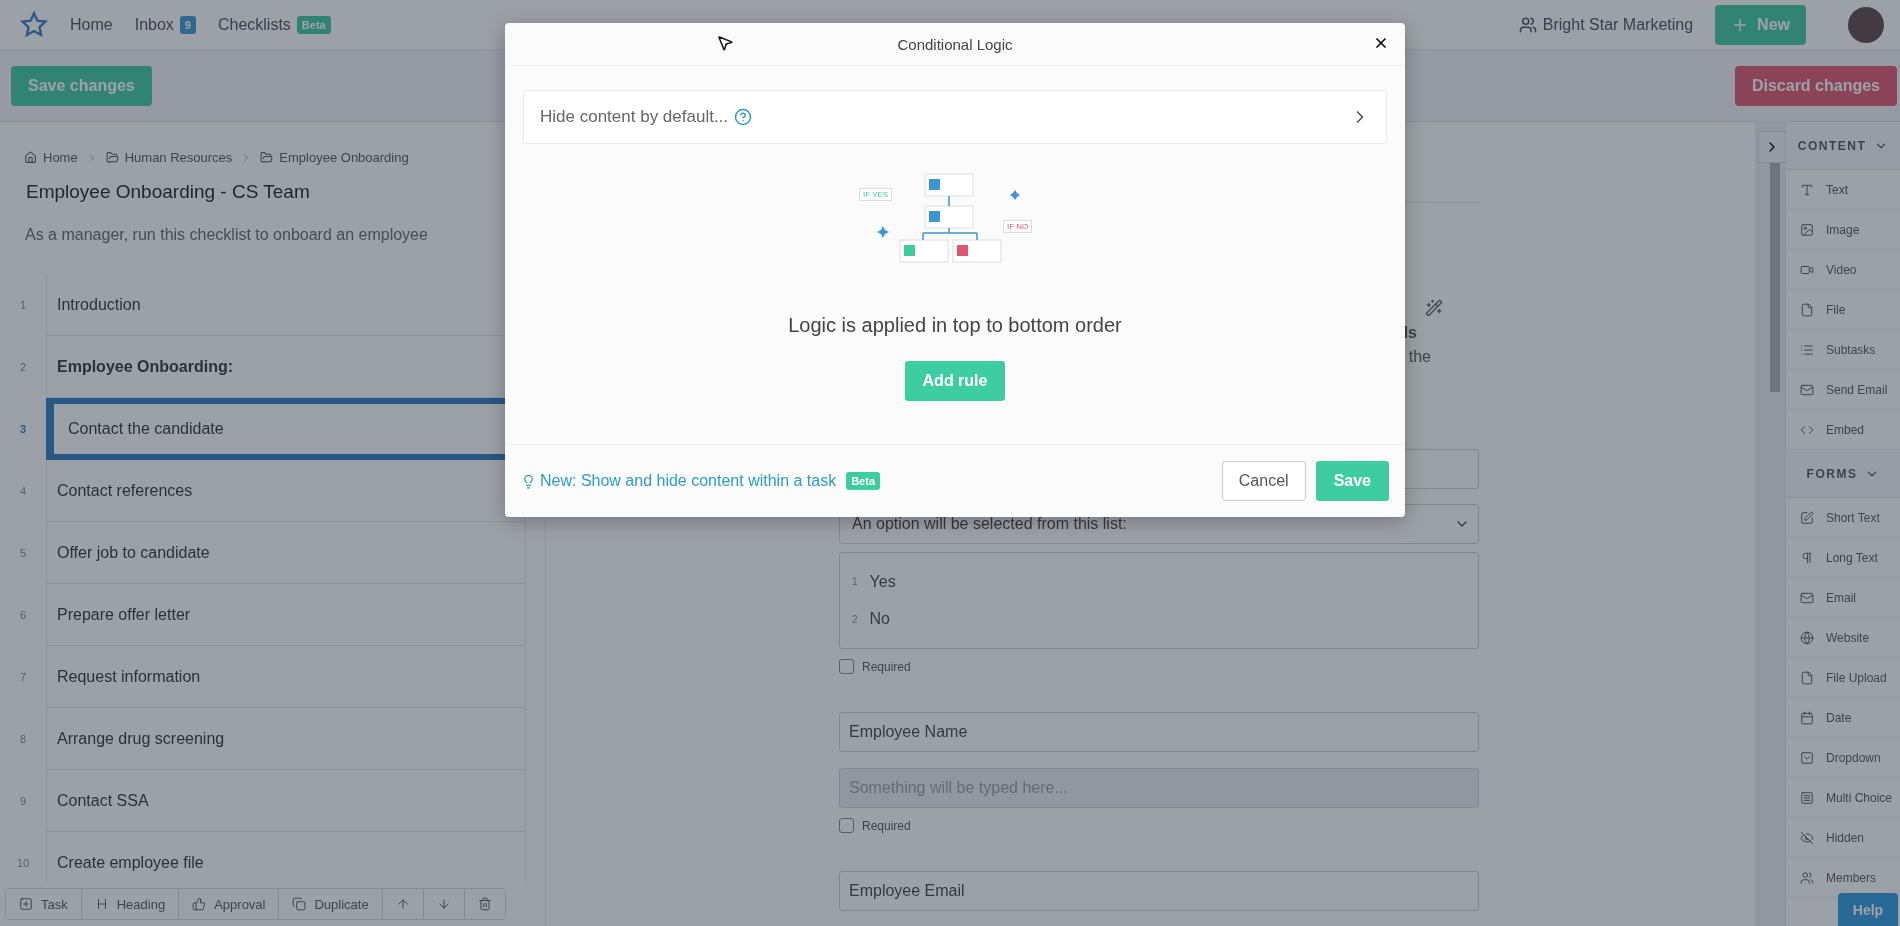 The height and width of the screenshot is (926, 1900). I want to click on task-number: 1, so click(23, 305).